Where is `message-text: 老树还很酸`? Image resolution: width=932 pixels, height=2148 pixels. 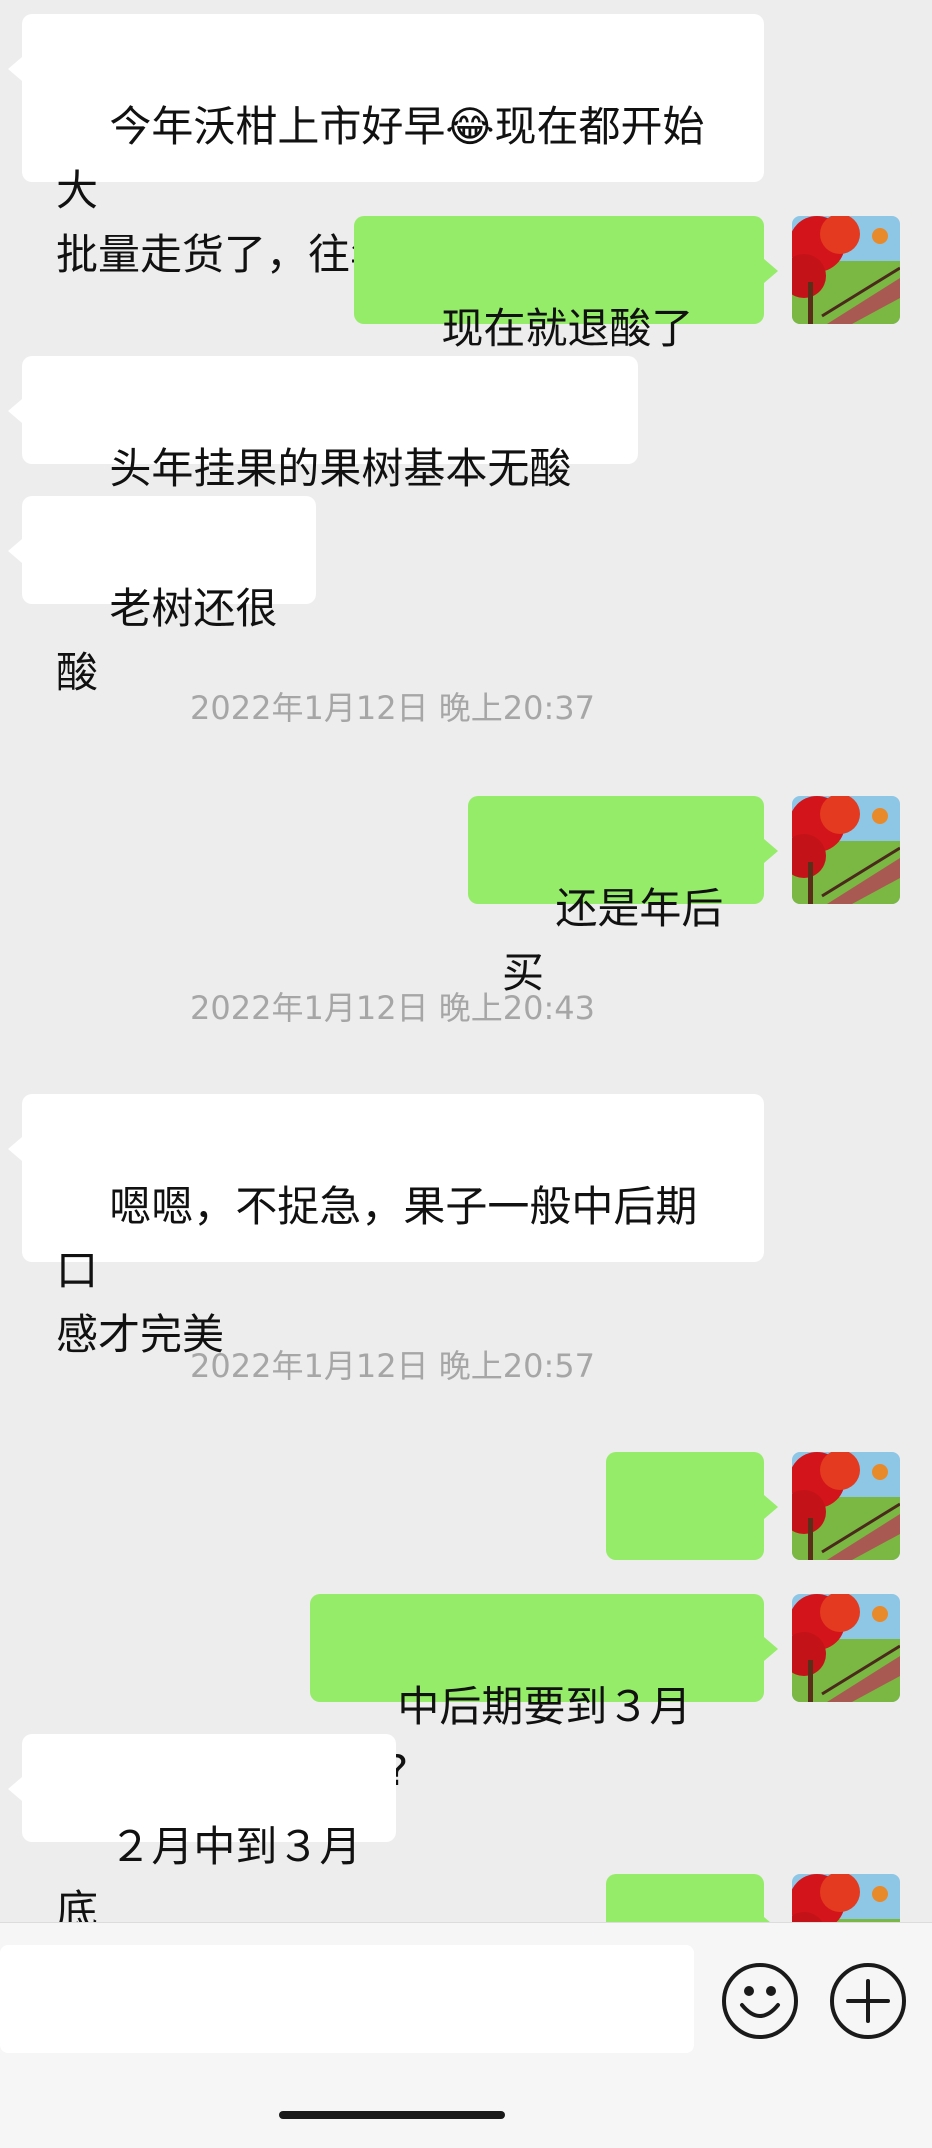 message-text: 老树还很酸 is located at coordinates (167, 640).